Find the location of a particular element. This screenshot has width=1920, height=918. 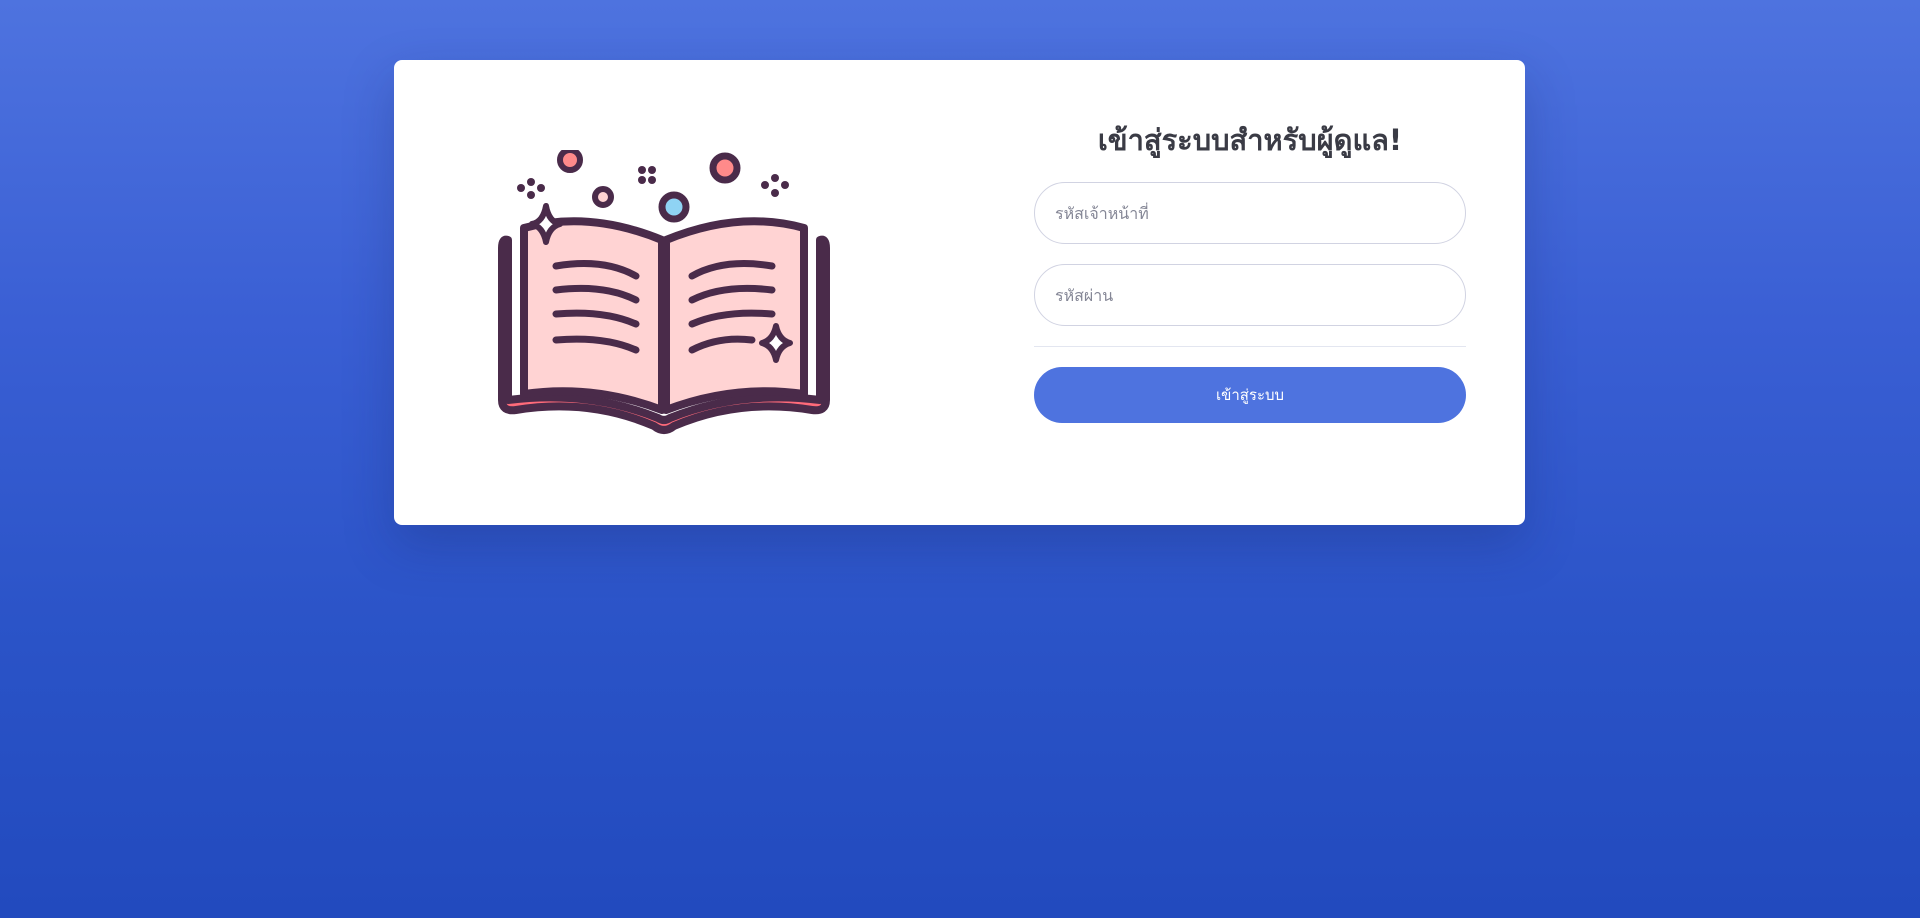

login-form: เข้าสู่ระบบสำหรับผู้ดูแล! เข้าสู่ระบบ is located at coordinates (1250, 269).